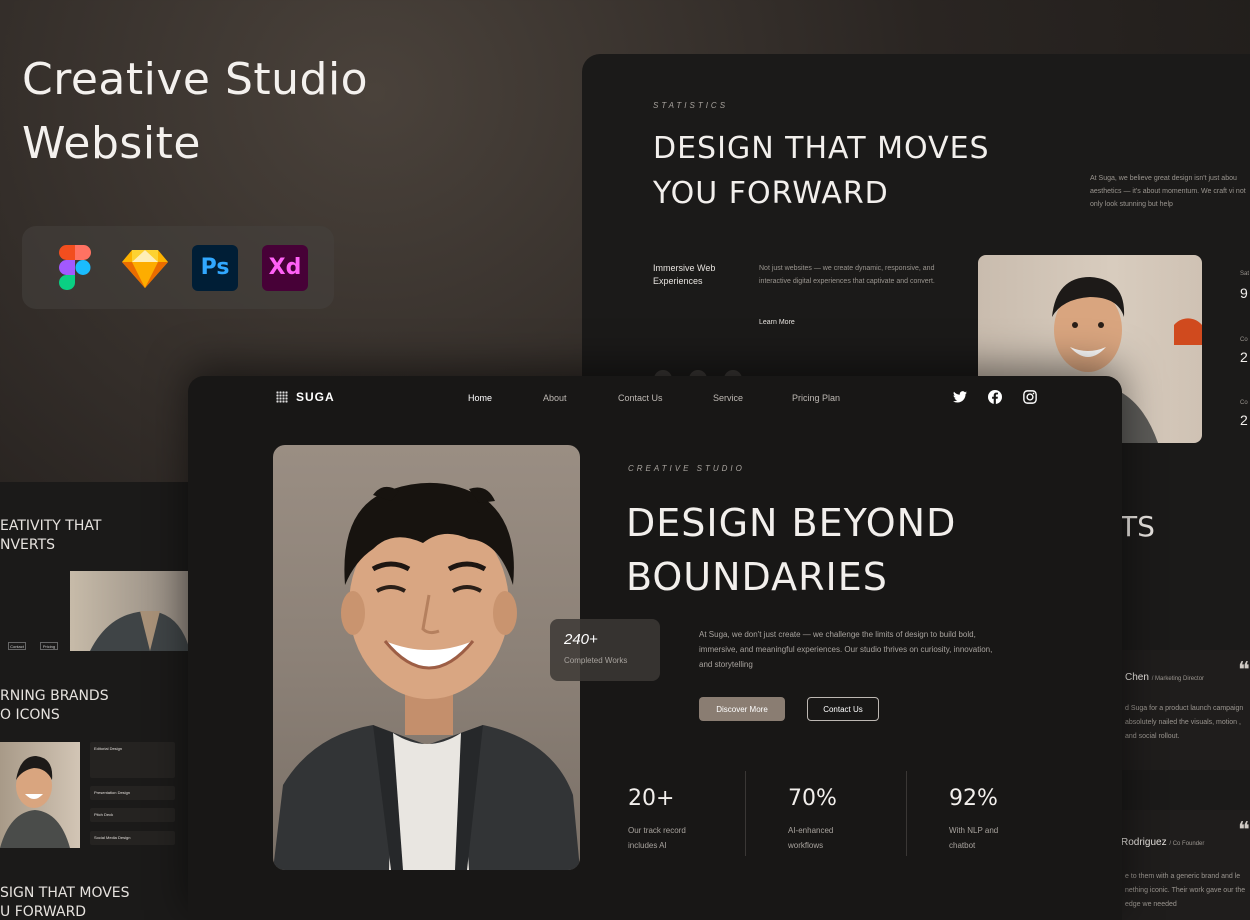 This screenshot has height=920, width=1250. I want to click on twitter-icon, so click(960, 397).